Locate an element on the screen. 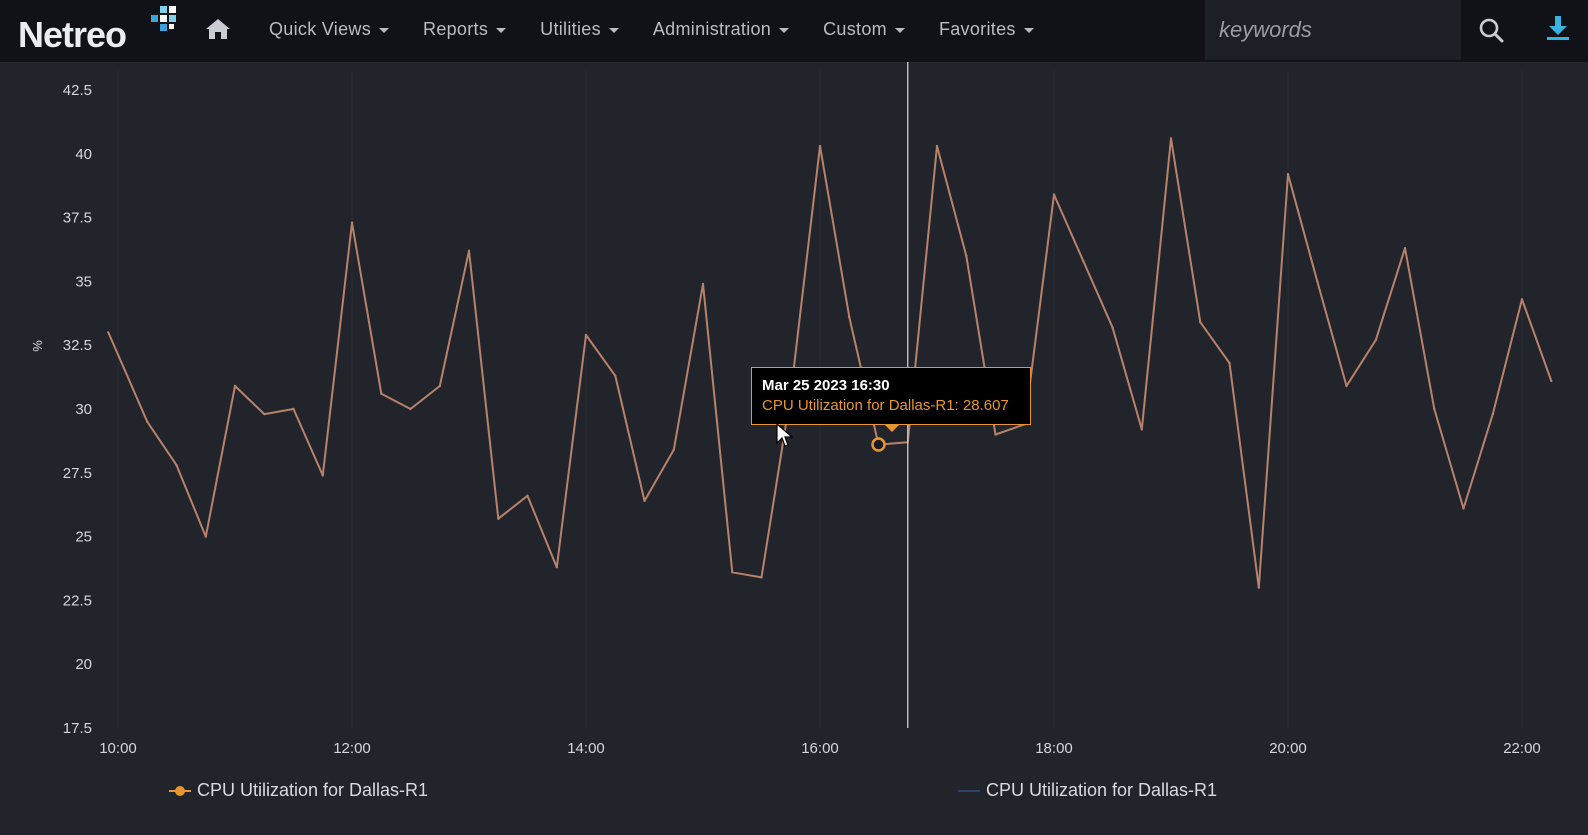 This screenshot has width=1588, height=835. legend-dot is located at coordinates (180, 790).